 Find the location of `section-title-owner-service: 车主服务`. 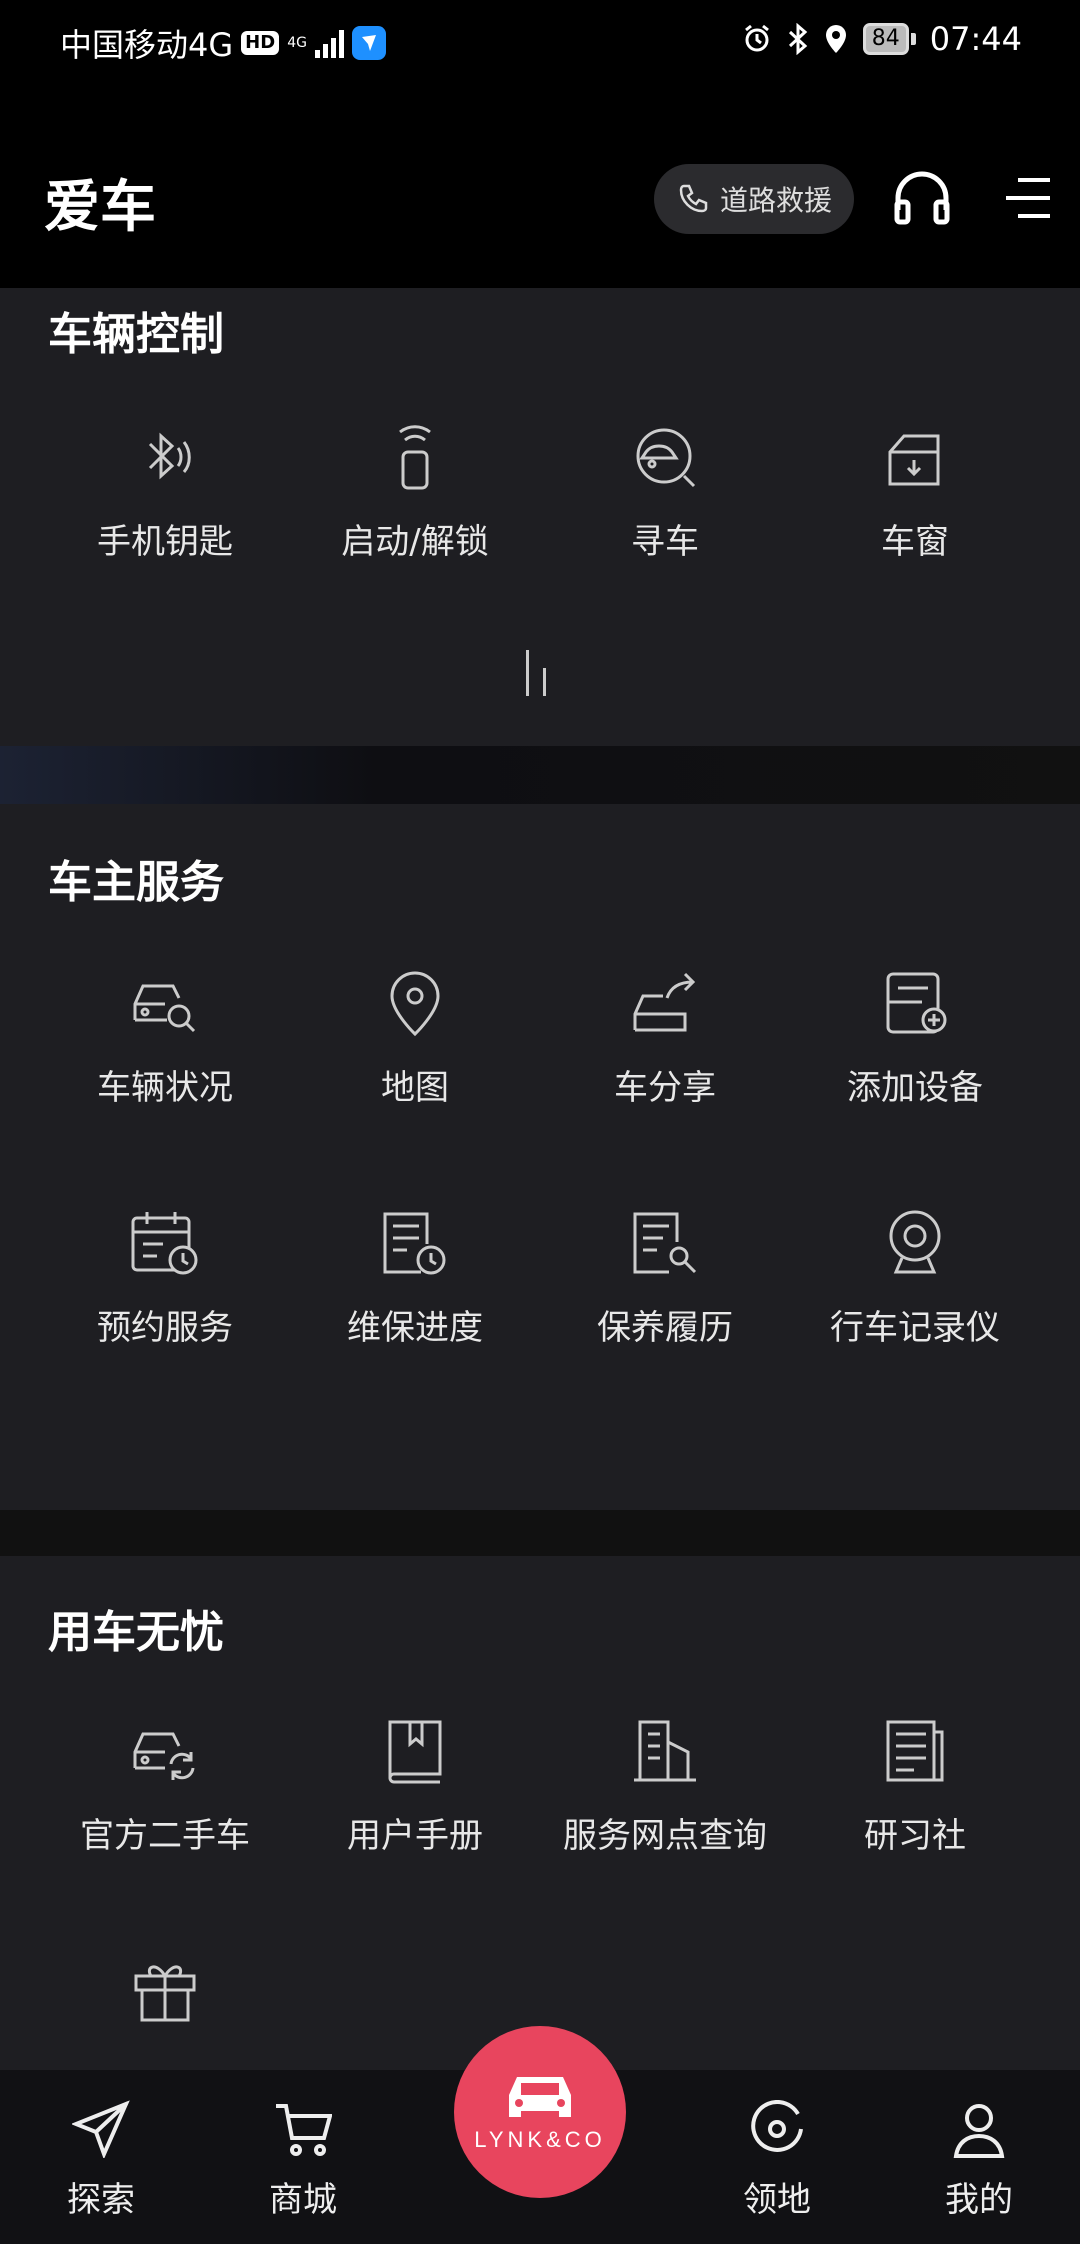

section-title-owner-service: 车主服务 is located at coordinates (136, 882).